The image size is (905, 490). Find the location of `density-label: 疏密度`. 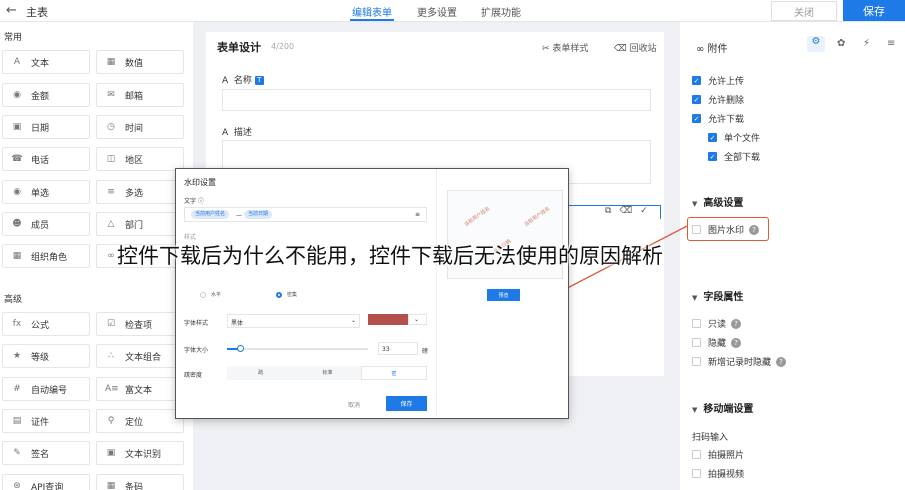

density-label: 疏密度 is located at coordinates (193, 375).